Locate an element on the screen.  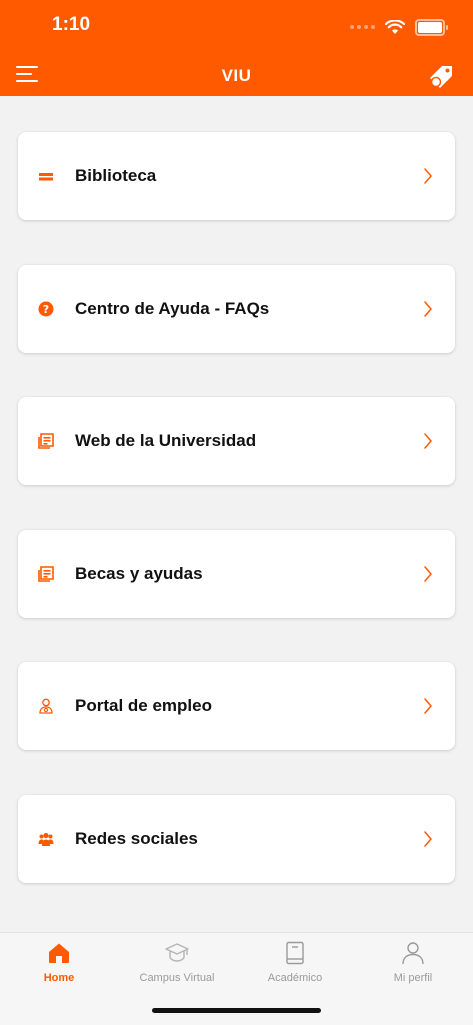
menu-item-label: Biblioteca is located at coordinates (116, 175).